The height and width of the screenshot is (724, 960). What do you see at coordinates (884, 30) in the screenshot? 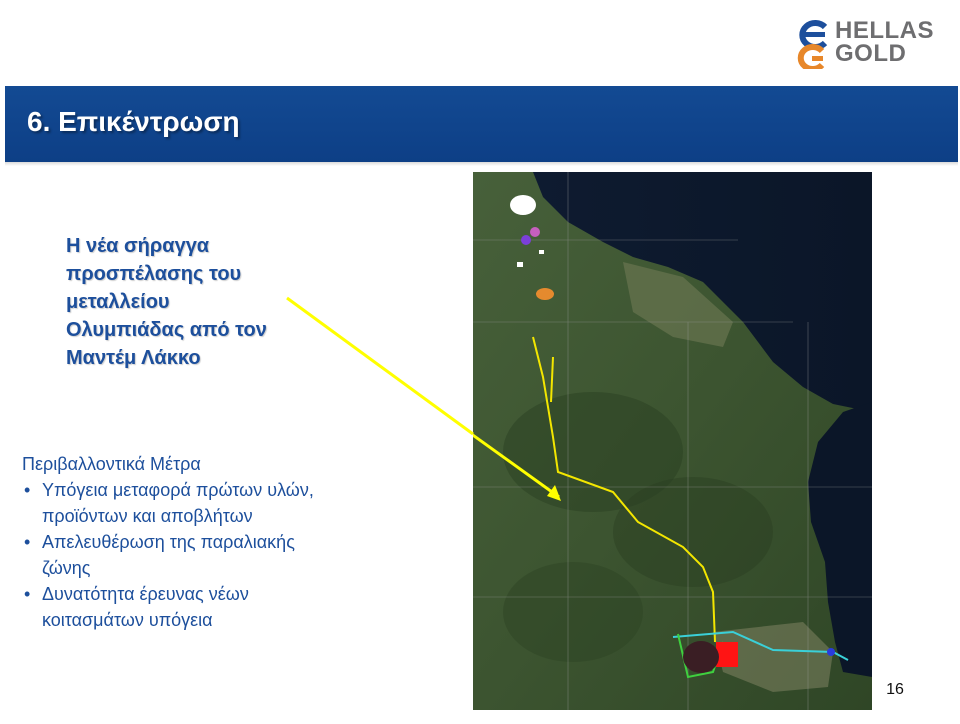
I see `logo-text-line1: HELLAS` at bounding box center [884, 30].